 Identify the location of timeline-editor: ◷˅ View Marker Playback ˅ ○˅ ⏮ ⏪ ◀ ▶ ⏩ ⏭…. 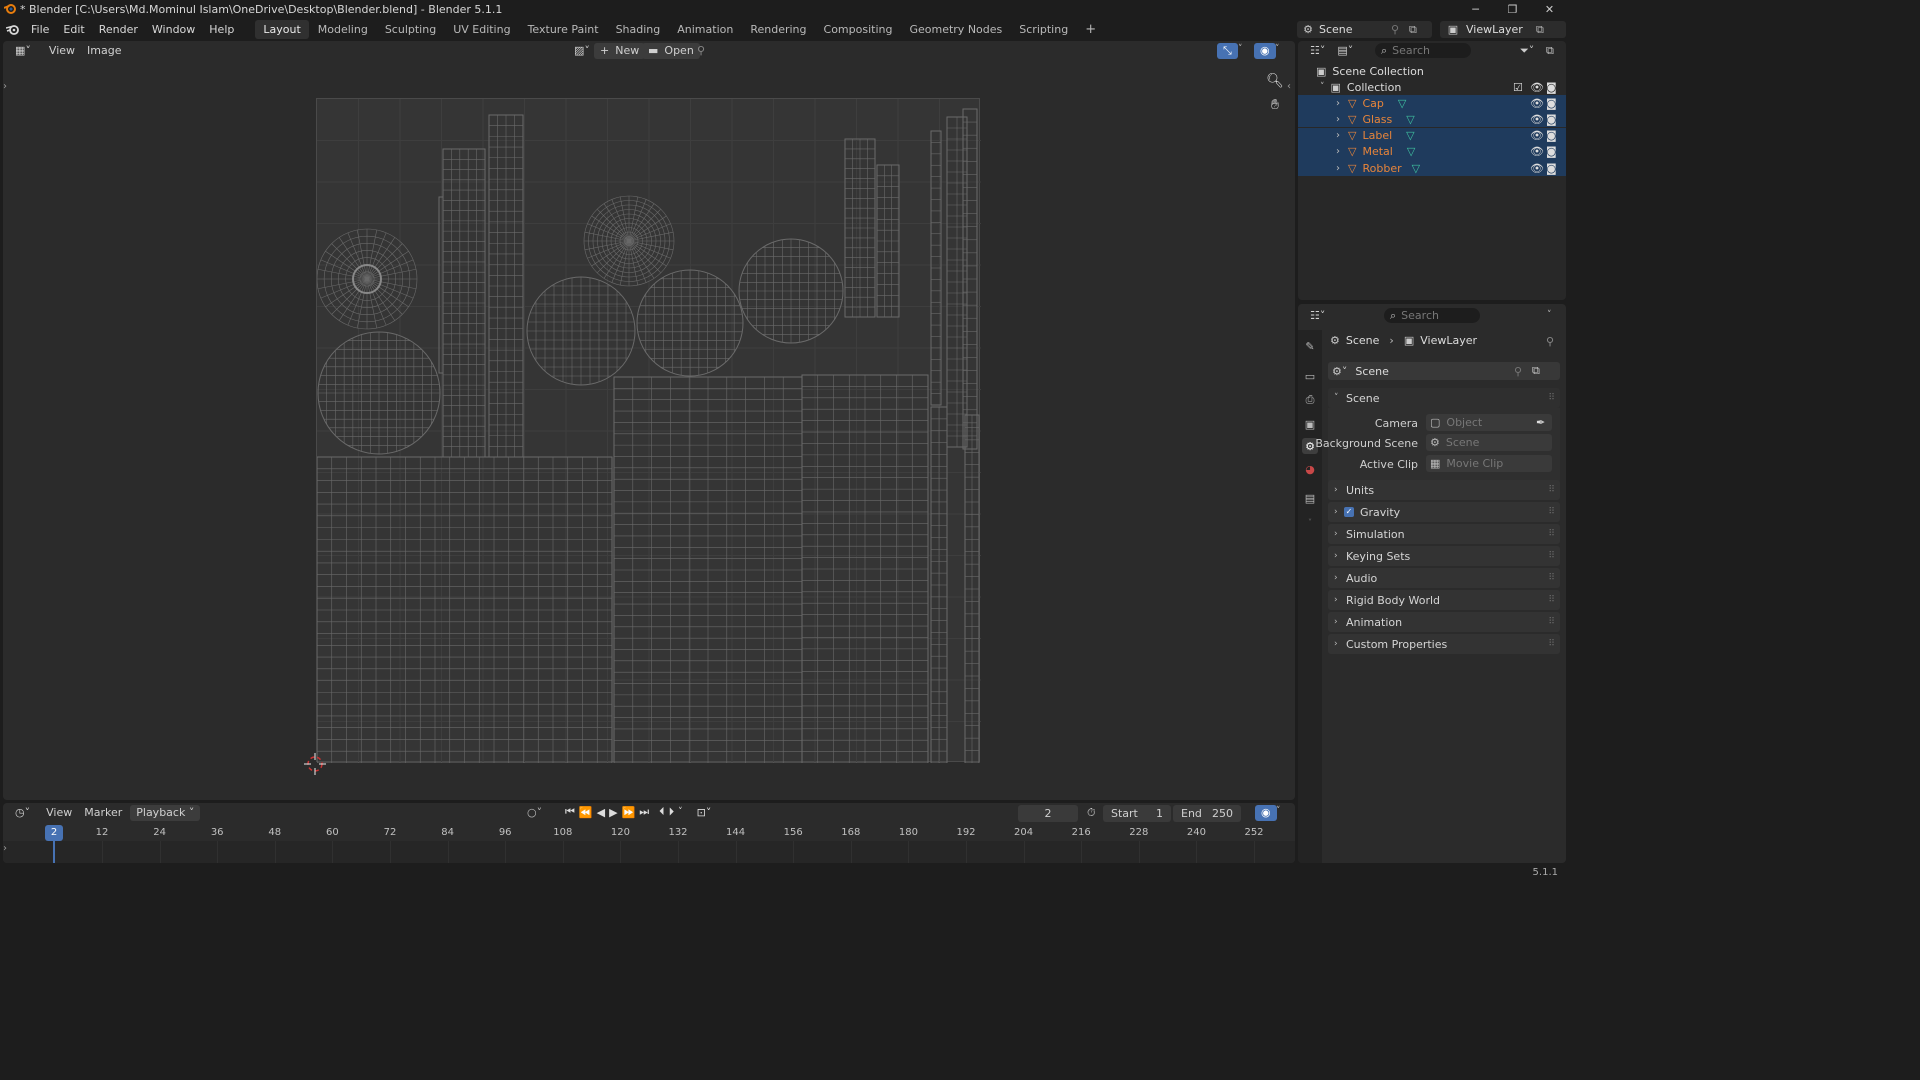
(649, 833).